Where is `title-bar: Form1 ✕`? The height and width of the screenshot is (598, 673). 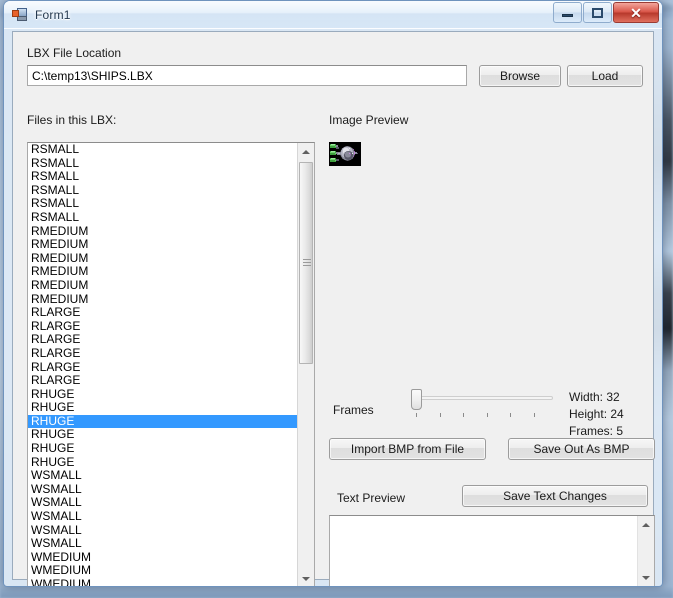 title-bar: Form1 ✕ is located at coordinates (333, 15).